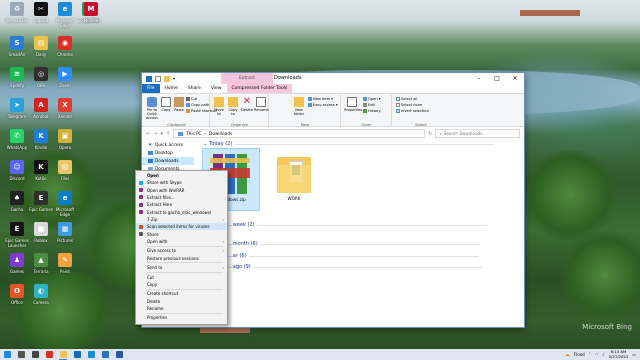 This screenshot has height=360, width=640. What do you see at coordinates (17, 263) in the screenshot?
I see `desktop-icon: ♟ Games` at bounding box center [17, 263].